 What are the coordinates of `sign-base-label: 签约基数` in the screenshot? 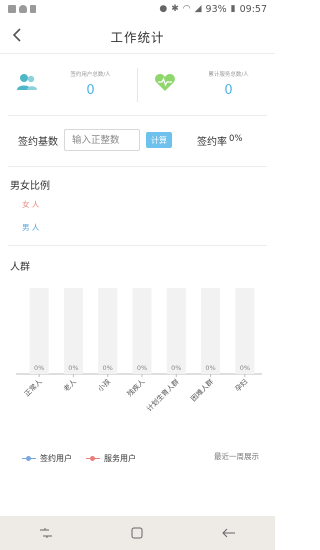 It's located at (38, 142).